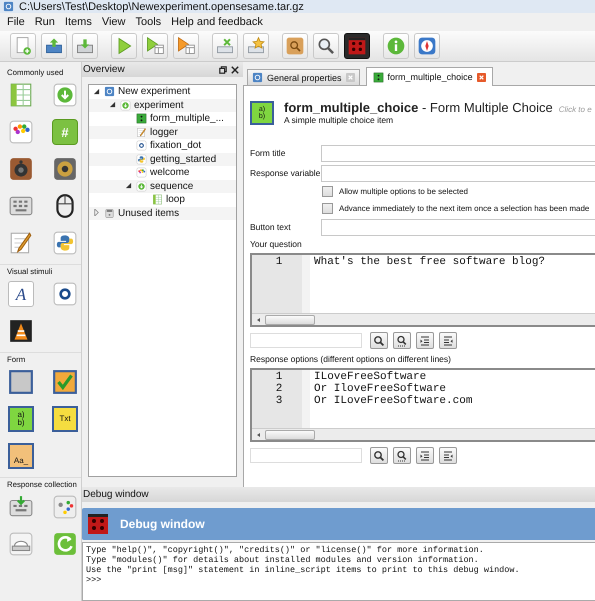 The image size is (595, 601). What do you see at coordinates (371, 377) in the screenshot?
I see `code-line: ILoveFreeSoftware` at bounding box center [371, 377].